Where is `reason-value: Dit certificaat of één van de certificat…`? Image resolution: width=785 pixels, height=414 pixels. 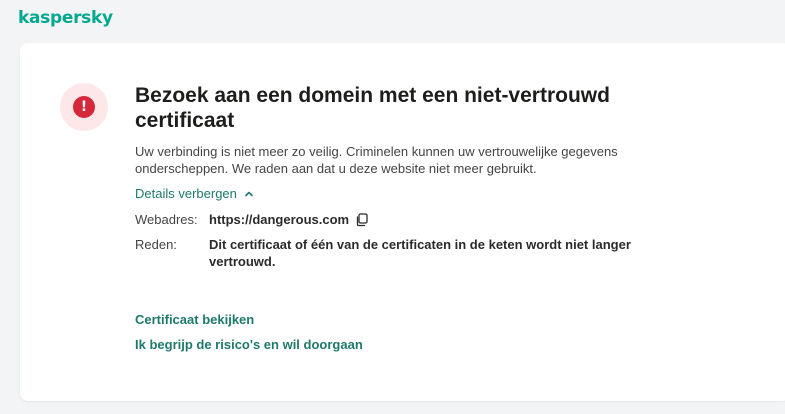 reason-value: Dit certificaat of één van de certificat… is located at coordinates (420, 253).